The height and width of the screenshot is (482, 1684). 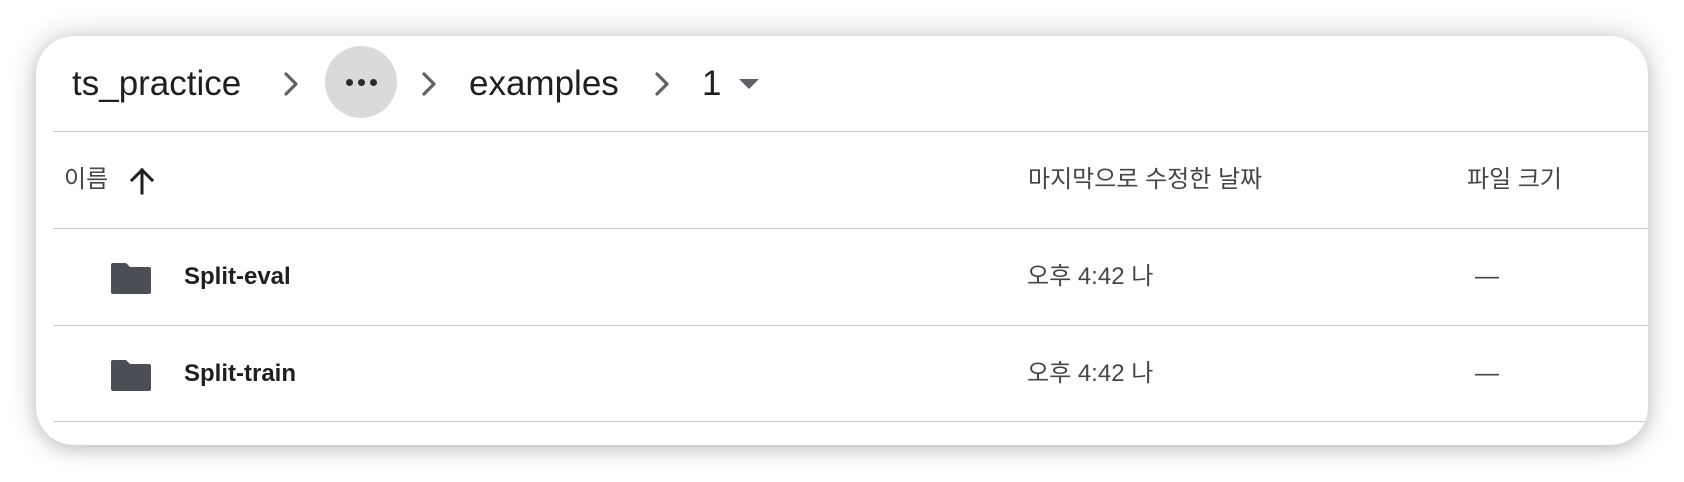 I want to click on breadcrumb-item-root: ts_practice, so click(x=156, y=83).